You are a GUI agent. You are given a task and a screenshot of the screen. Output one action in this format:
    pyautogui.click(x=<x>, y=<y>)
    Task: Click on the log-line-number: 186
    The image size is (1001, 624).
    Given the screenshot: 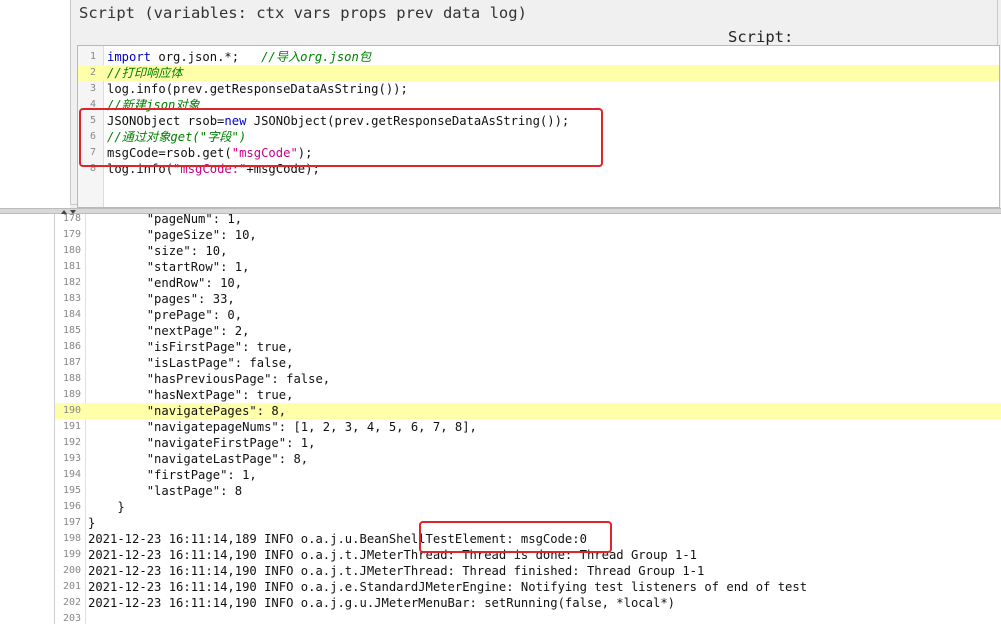 What is the action you would take?
    pyautogui.click(x=71, y=346)
    